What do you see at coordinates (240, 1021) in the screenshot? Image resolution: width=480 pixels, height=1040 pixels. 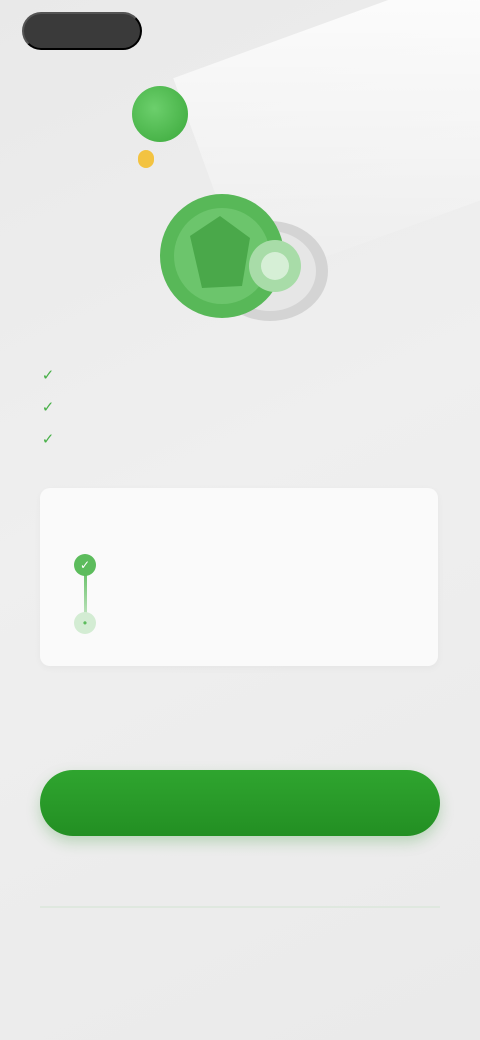 I see `terms-link` at bounding box center [240, 1021].